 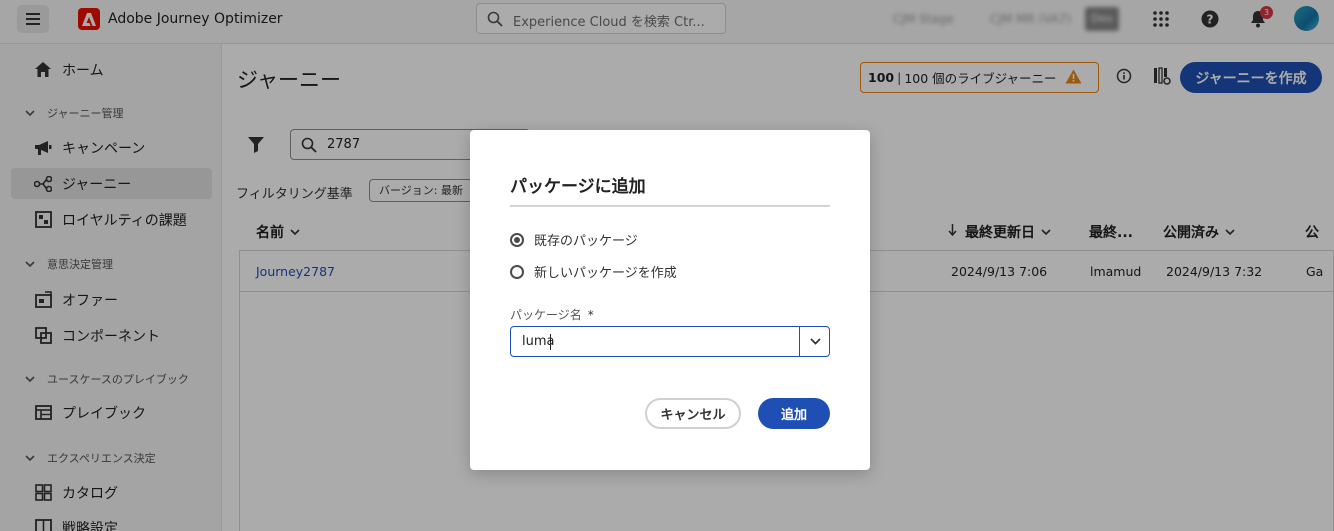 I want to click on add-button: 追加, so click(x=794, y=413).